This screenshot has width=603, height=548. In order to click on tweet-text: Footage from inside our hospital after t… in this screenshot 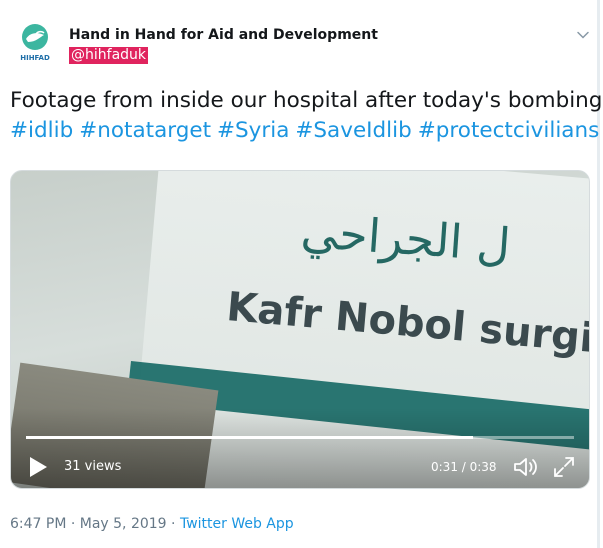, I will do `click(306, 116)`.